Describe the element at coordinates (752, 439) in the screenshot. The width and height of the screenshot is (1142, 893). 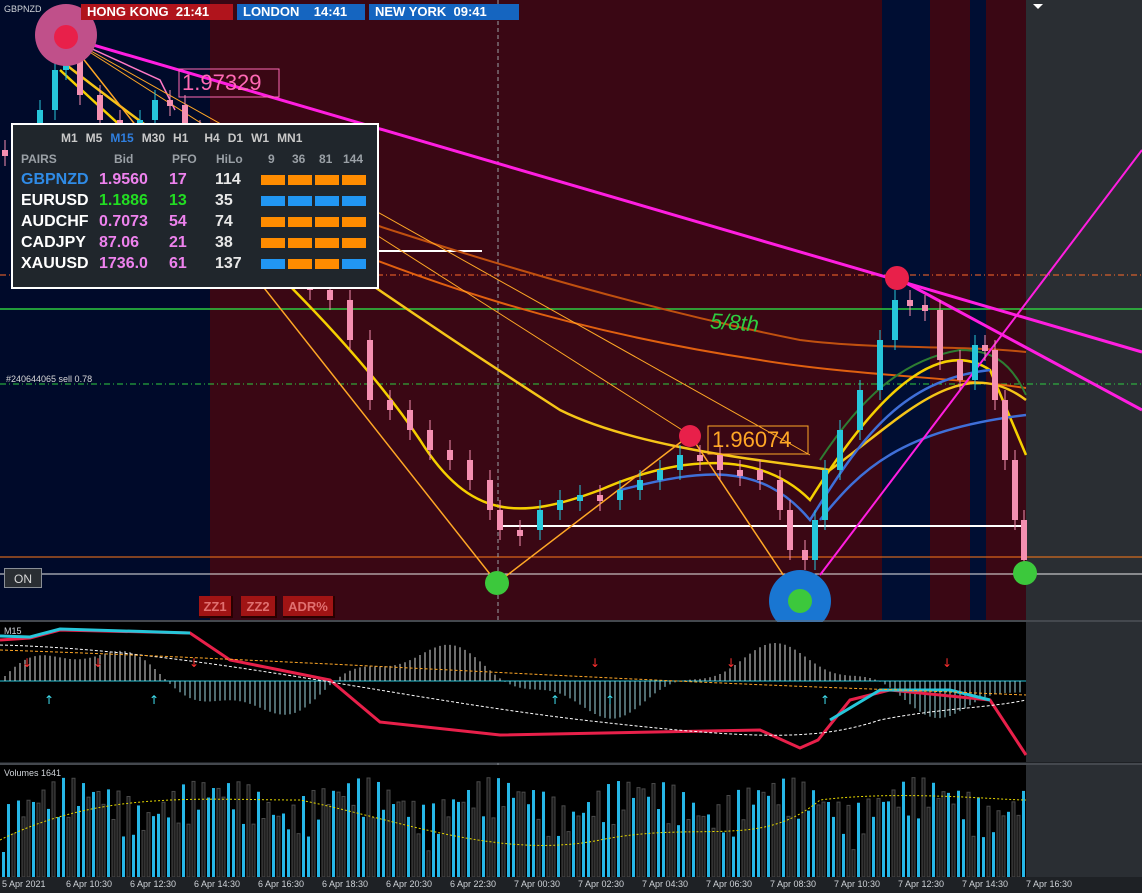
I see `price-label-mid: 1.96074` at that location.